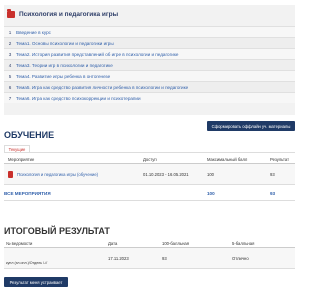  I want to click on table-row, so click(149, 258).